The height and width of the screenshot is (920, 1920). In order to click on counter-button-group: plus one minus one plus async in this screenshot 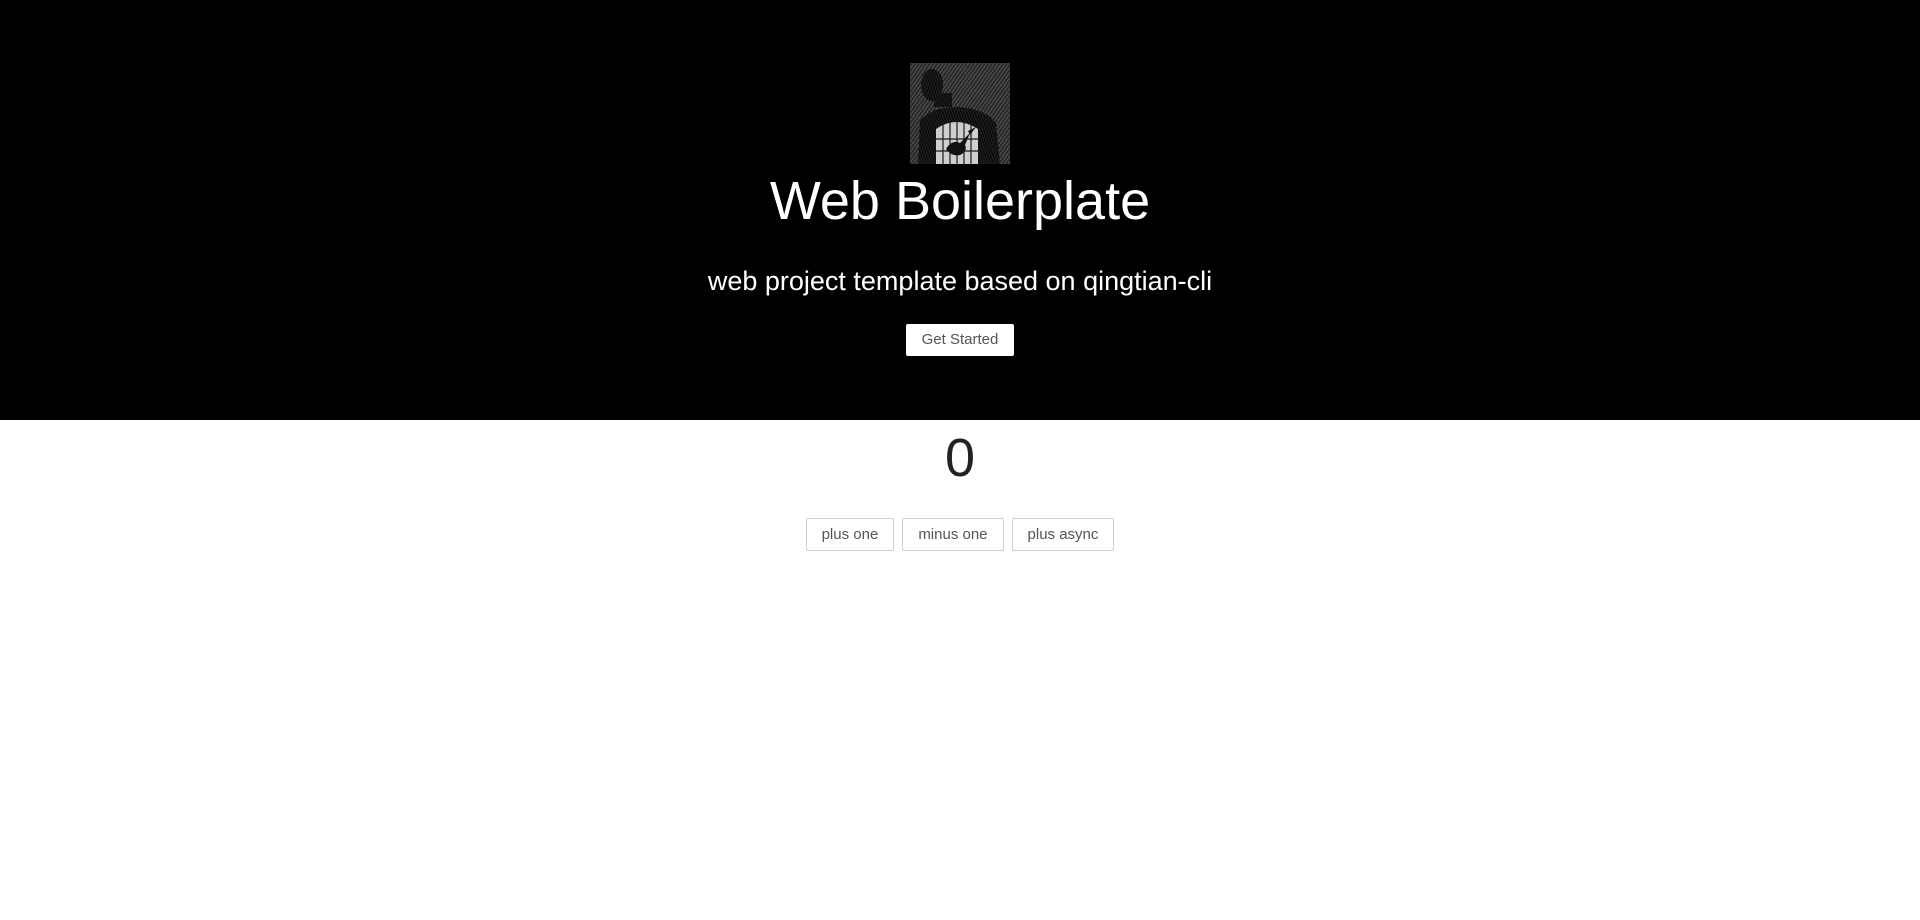, I will do `click(960, 534)`.